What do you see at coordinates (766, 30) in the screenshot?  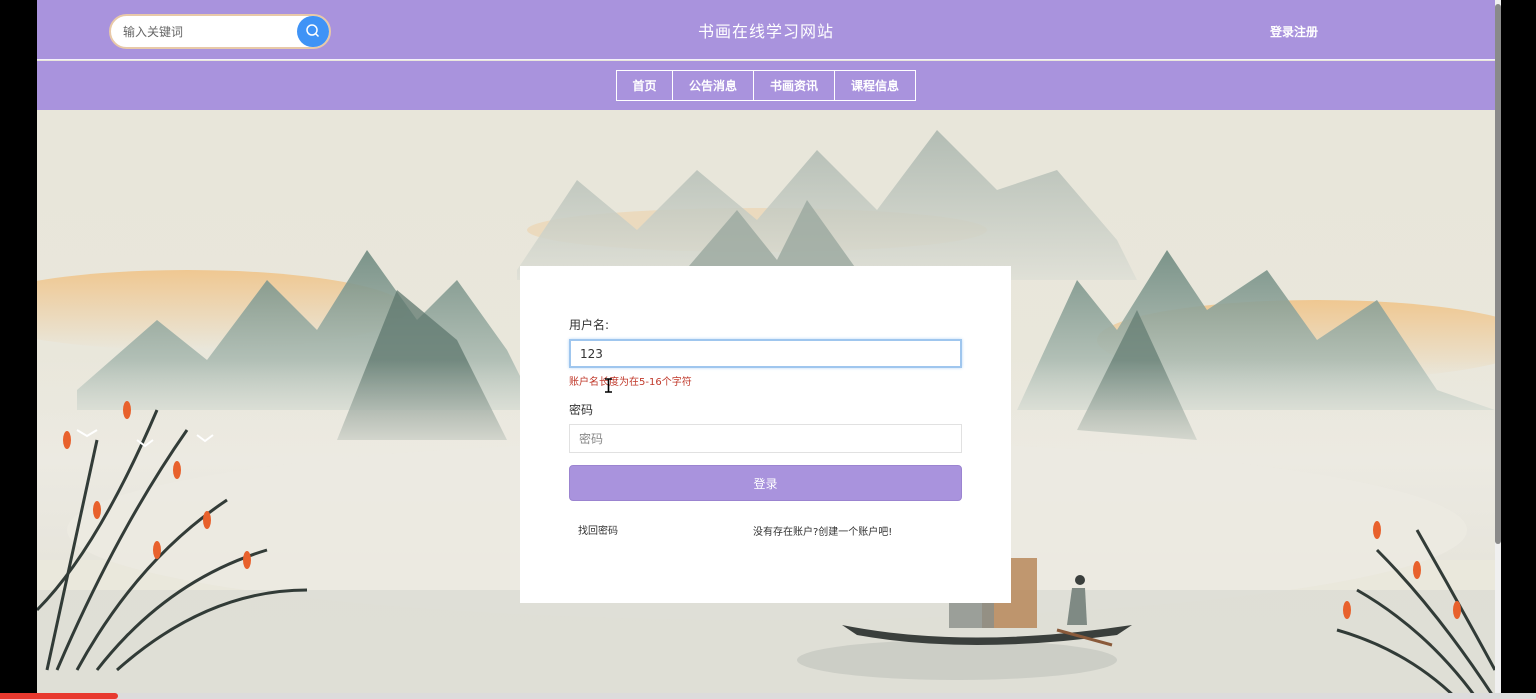 I see `top-header: 书画在线学习网站 登录注册` at bounding box center [766, 30].